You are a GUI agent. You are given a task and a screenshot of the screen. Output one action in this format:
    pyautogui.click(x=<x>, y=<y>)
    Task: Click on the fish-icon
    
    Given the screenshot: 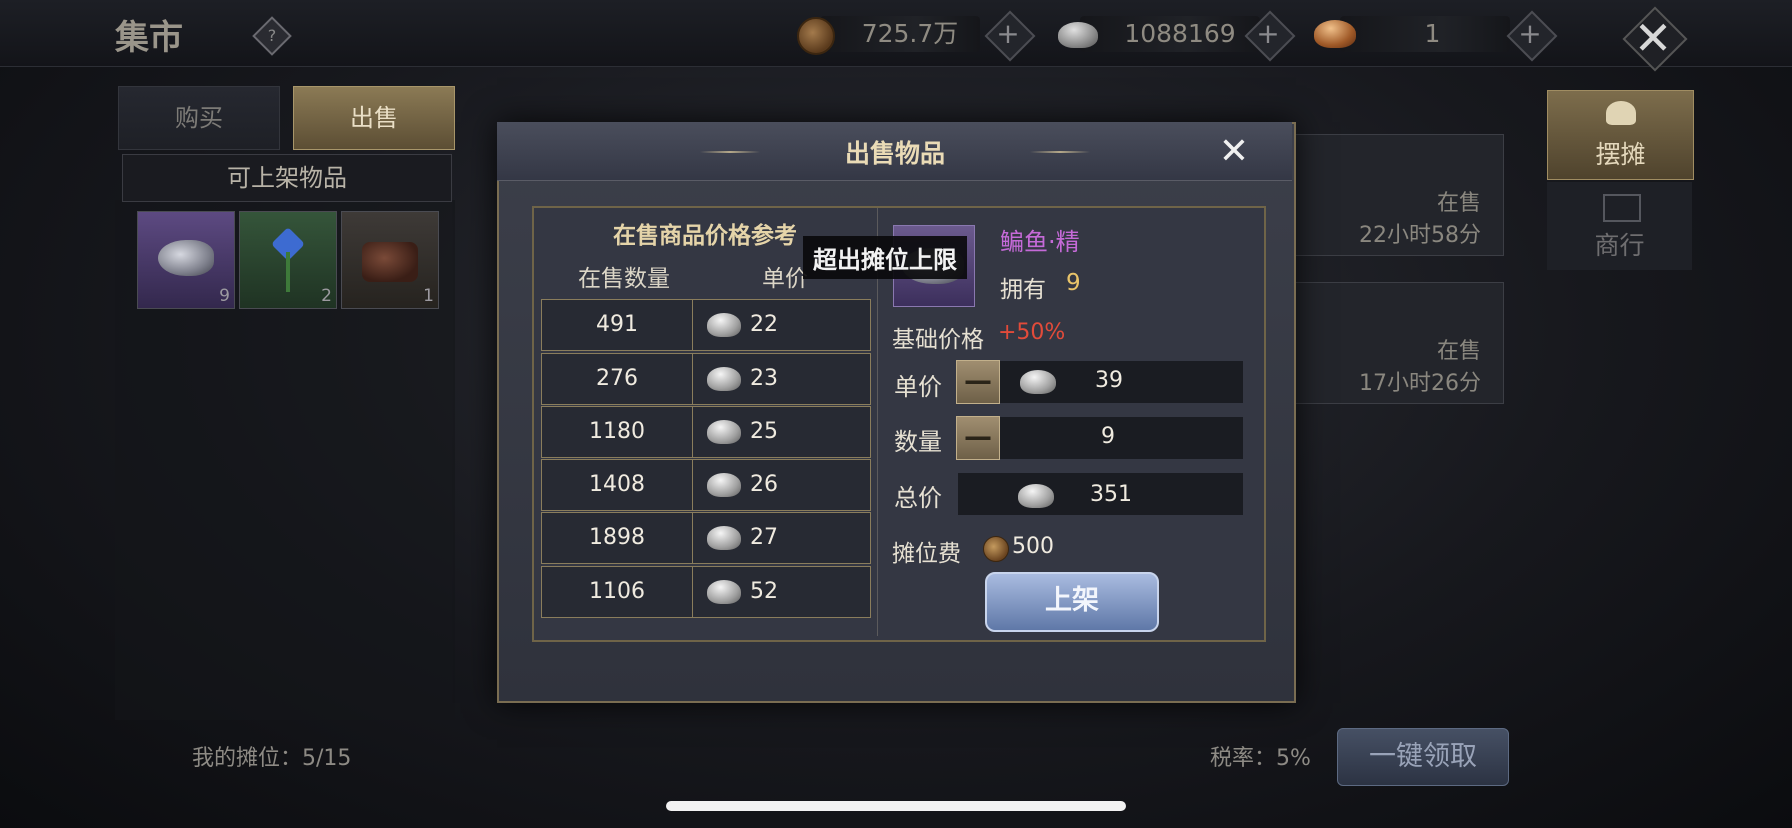 What is the action you would take?
    pyautogui.click(x=186, y=258)
    